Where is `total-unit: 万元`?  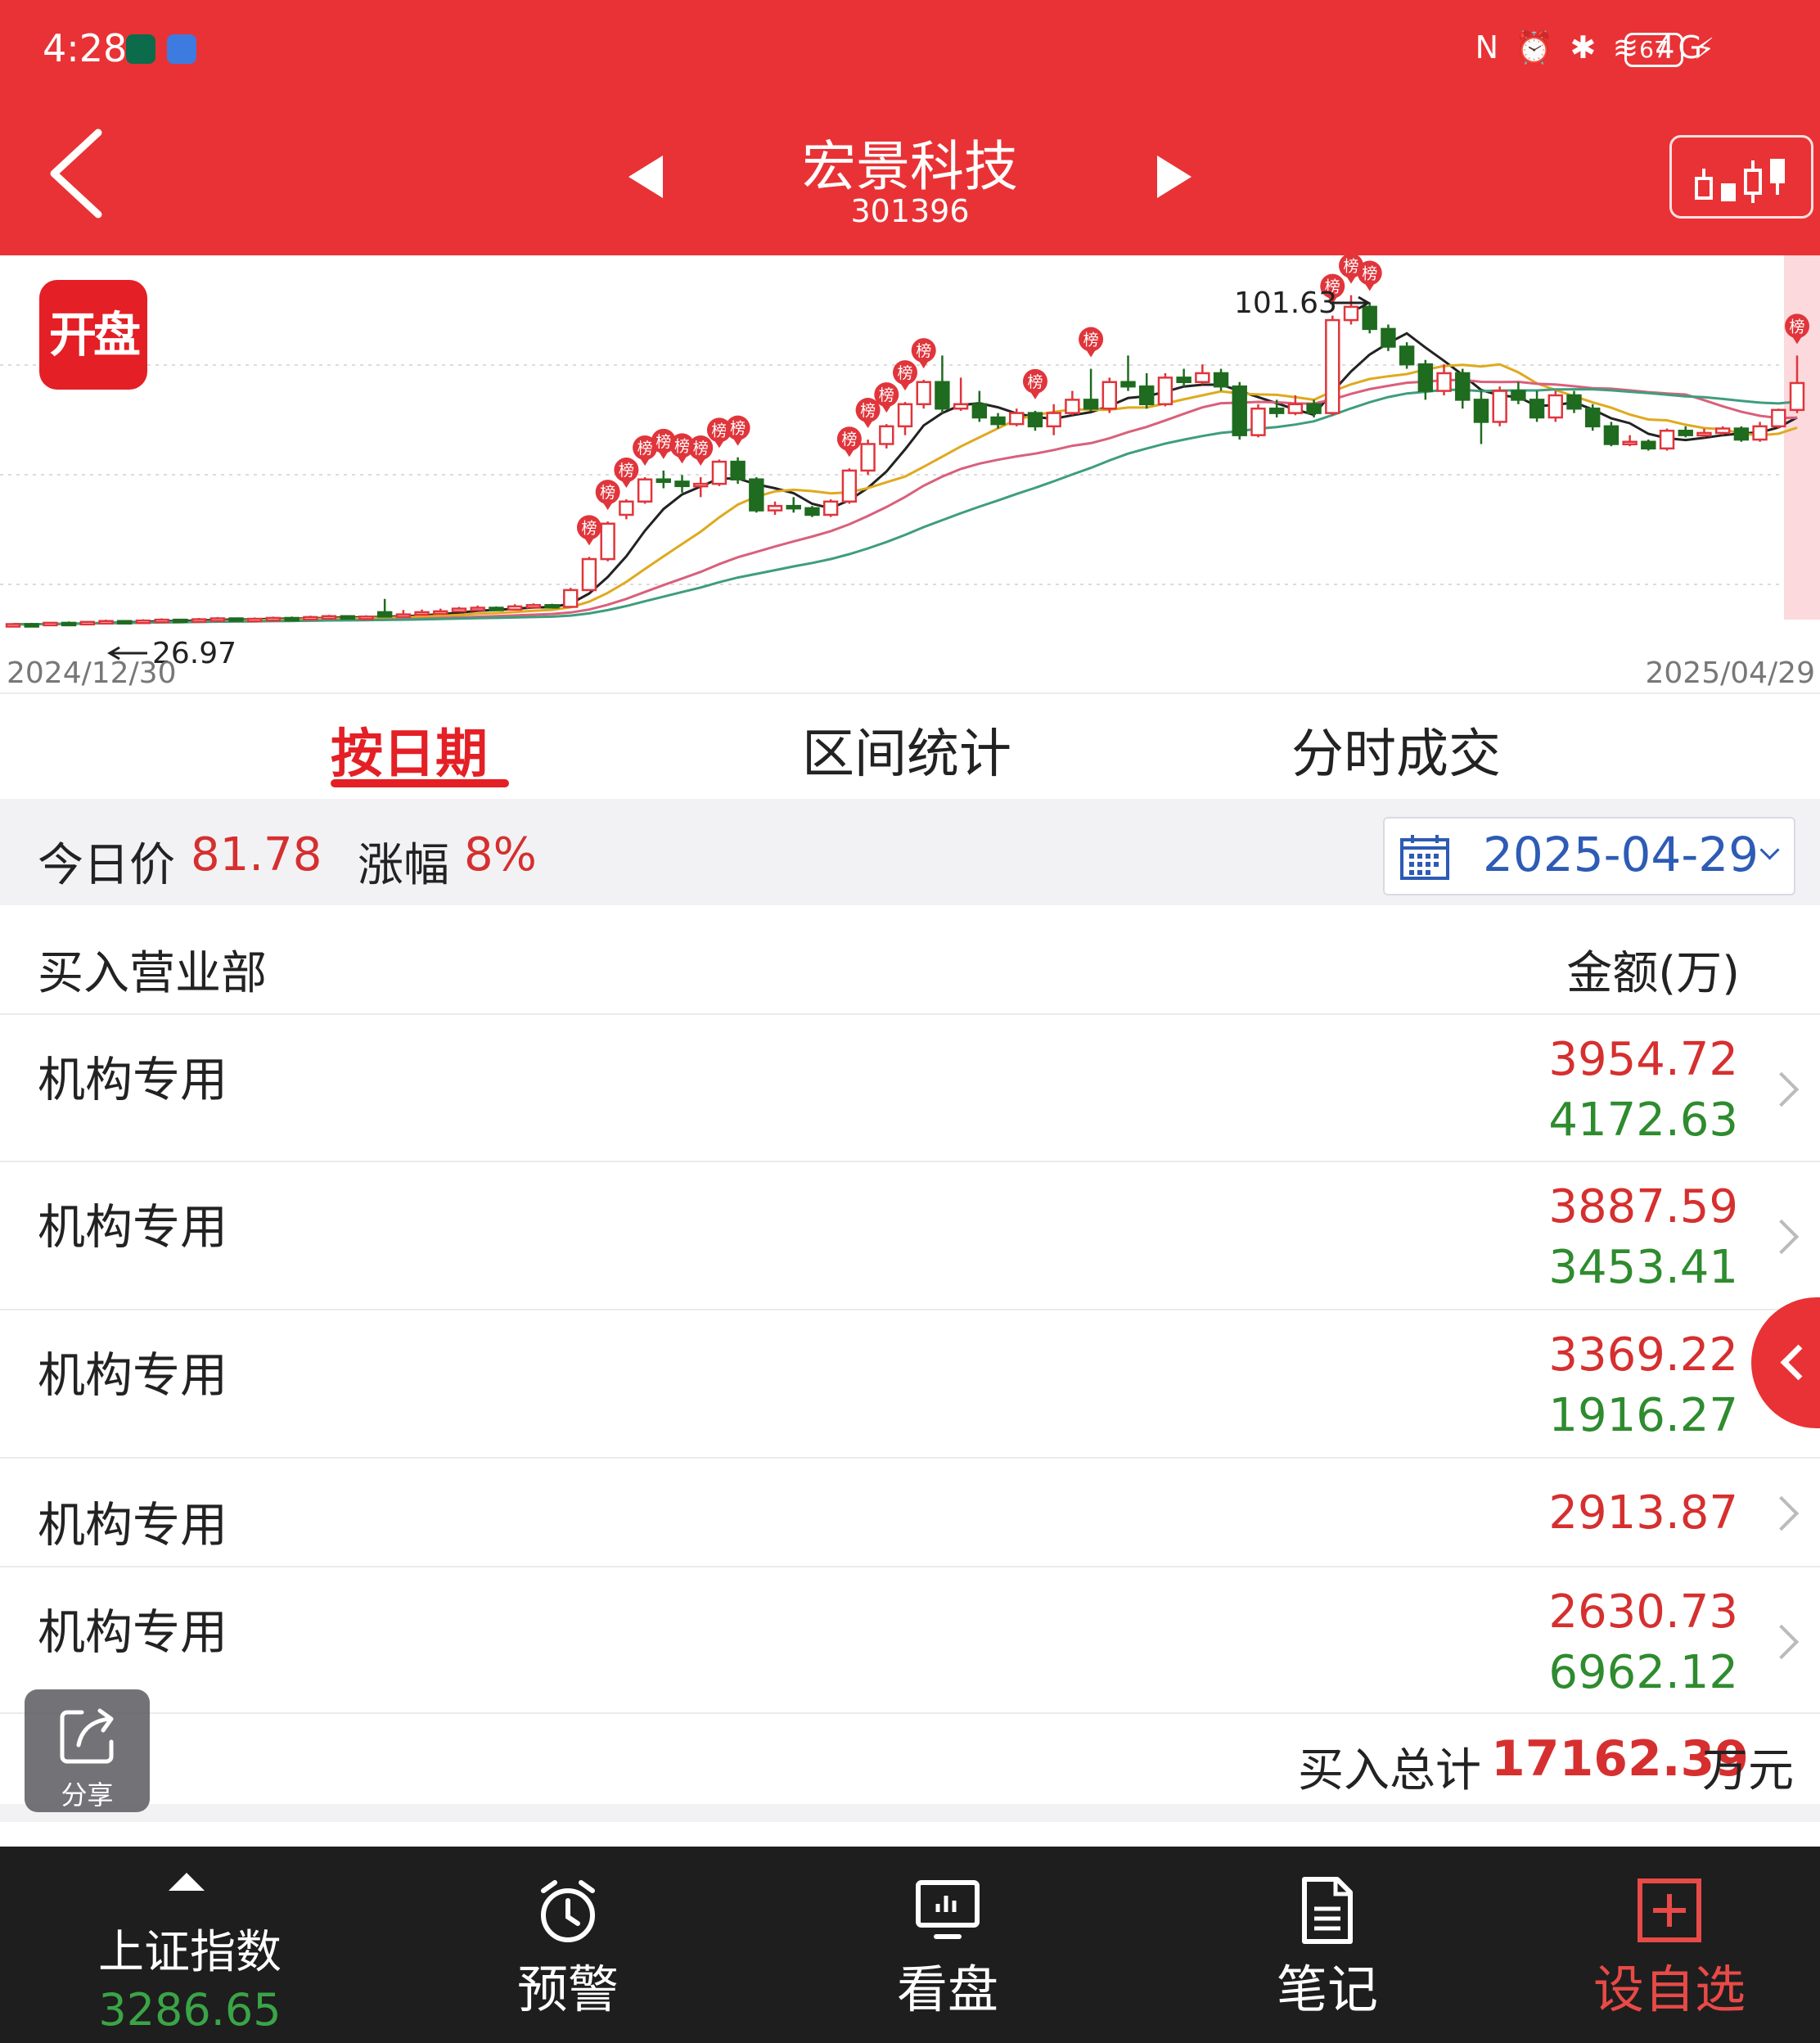
total-unit: 万元 is located at coordinates (1748, 1770).